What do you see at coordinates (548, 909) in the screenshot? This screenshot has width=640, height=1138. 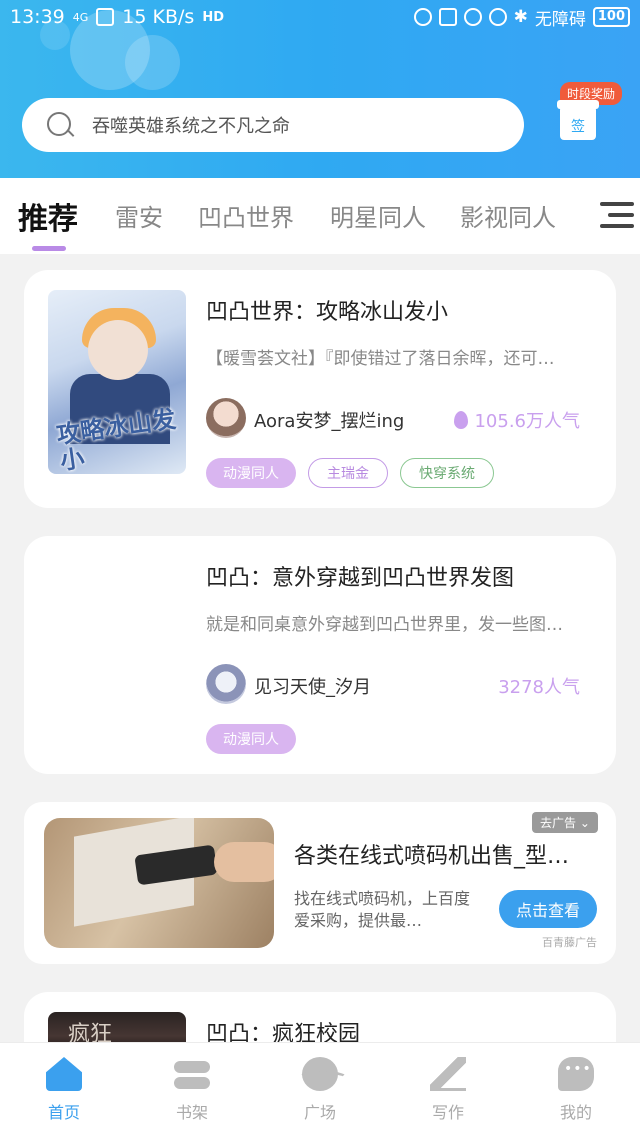 I see `ad-view-button: 点击查看` at bounding box center [548, 909].